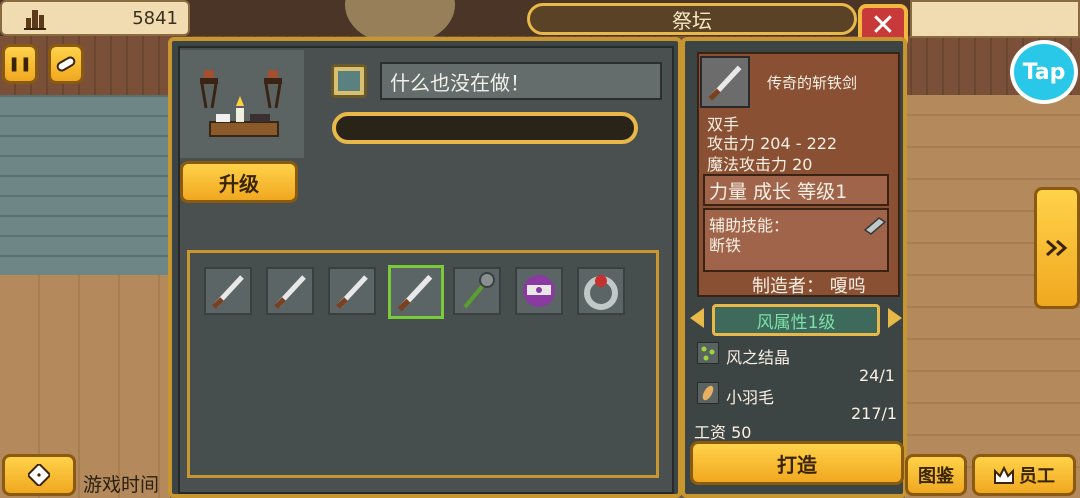 This screenshot has height=498, width=1080. What do you see at coordinates (1037, 476) in the screenshot?
I see `staff-label: 员工` at bounding box center [1037, 476].